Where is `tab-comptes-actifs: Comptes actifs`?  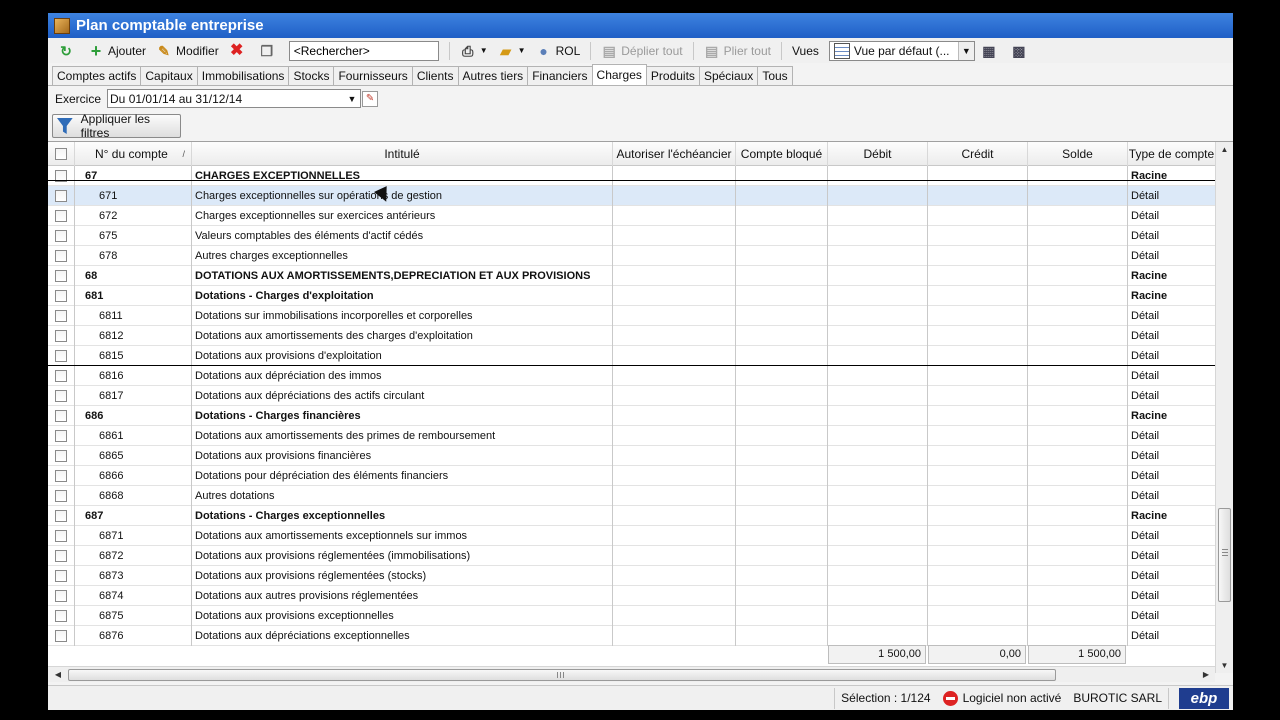 tab-comptes-actifs: Comptes actifs is located at coordinates (97, 75).